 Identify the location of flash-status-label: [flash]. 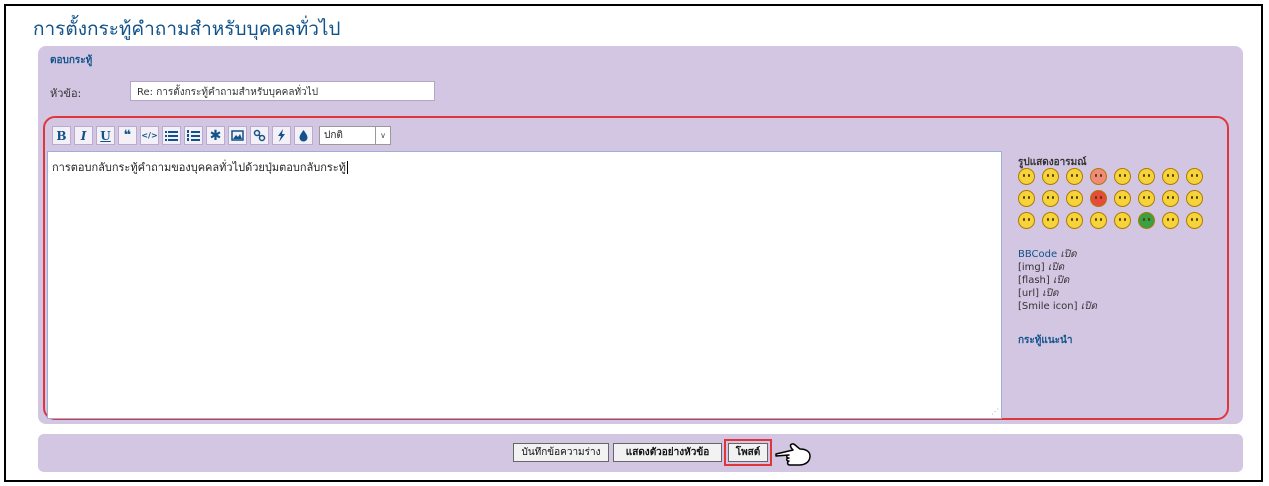
(1034, 280).